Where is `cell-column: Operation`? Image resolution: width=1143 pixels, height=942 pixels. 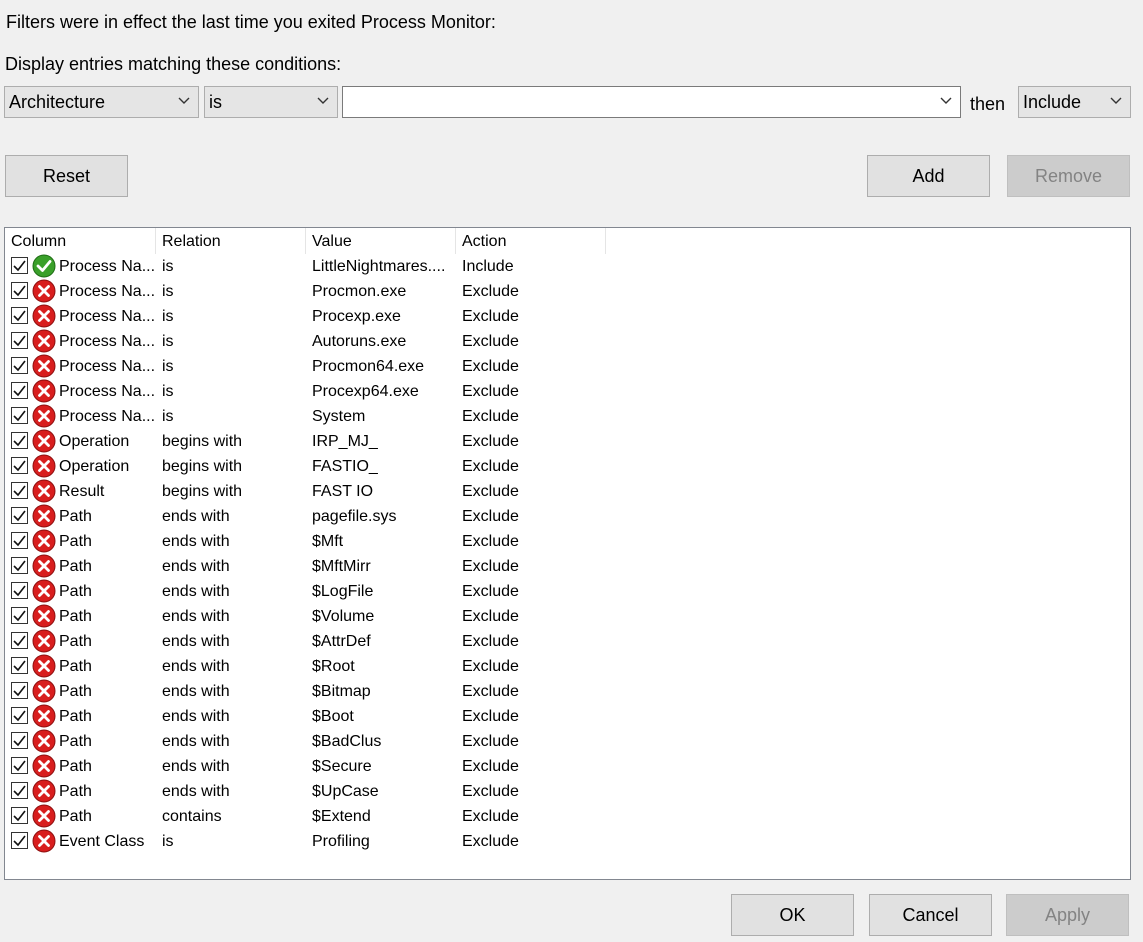
cell-column: Operation is located at coordinates (94, 466).